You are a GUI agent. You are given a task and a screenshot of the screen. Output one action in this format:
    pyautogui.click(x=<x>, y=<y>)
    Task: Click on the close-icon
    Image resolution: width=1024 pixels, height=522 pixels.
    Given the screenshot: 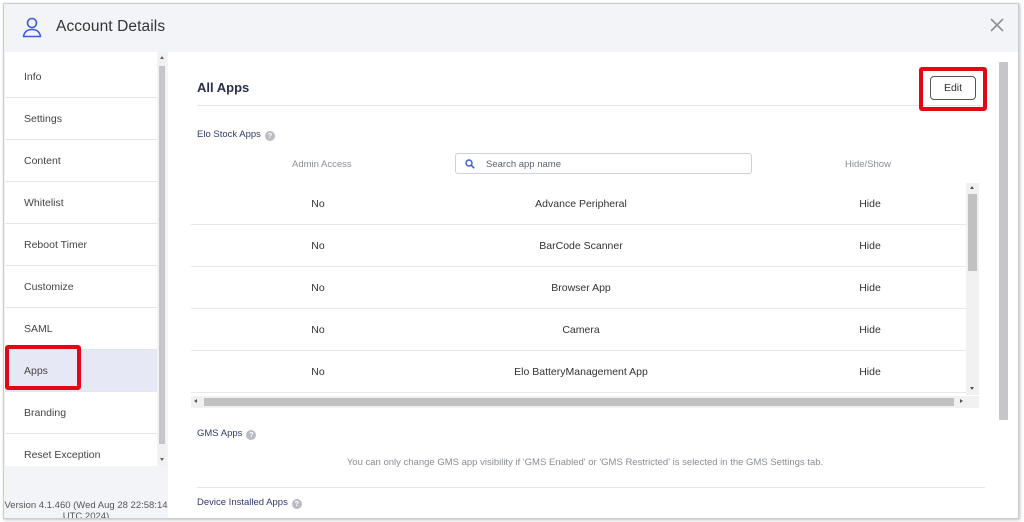 What is the action you would take?
    pyautogui.click(x=997, y=25)
    